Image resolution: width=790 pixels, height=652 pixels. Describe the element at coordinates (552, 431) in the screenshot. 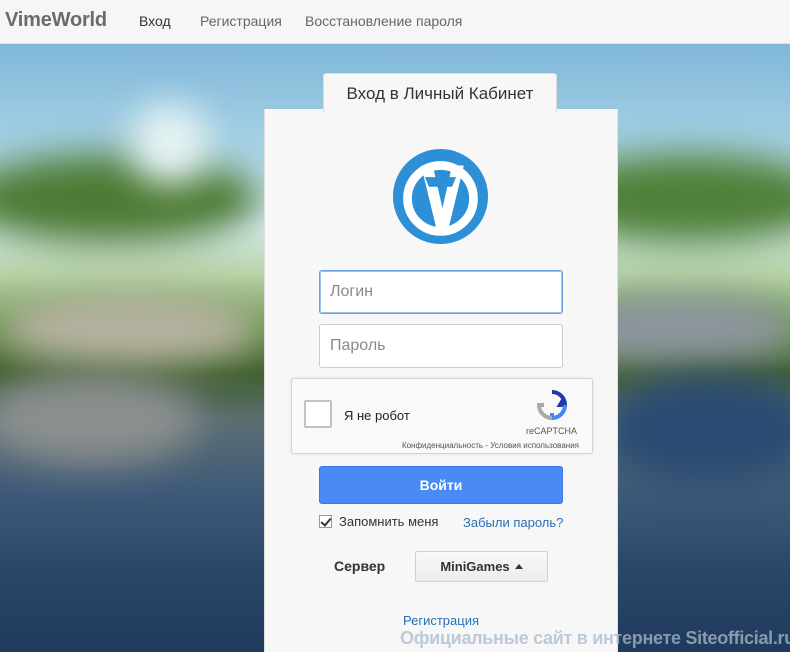

I see `recaptcha-brand: reCAPTCHA` at that location.